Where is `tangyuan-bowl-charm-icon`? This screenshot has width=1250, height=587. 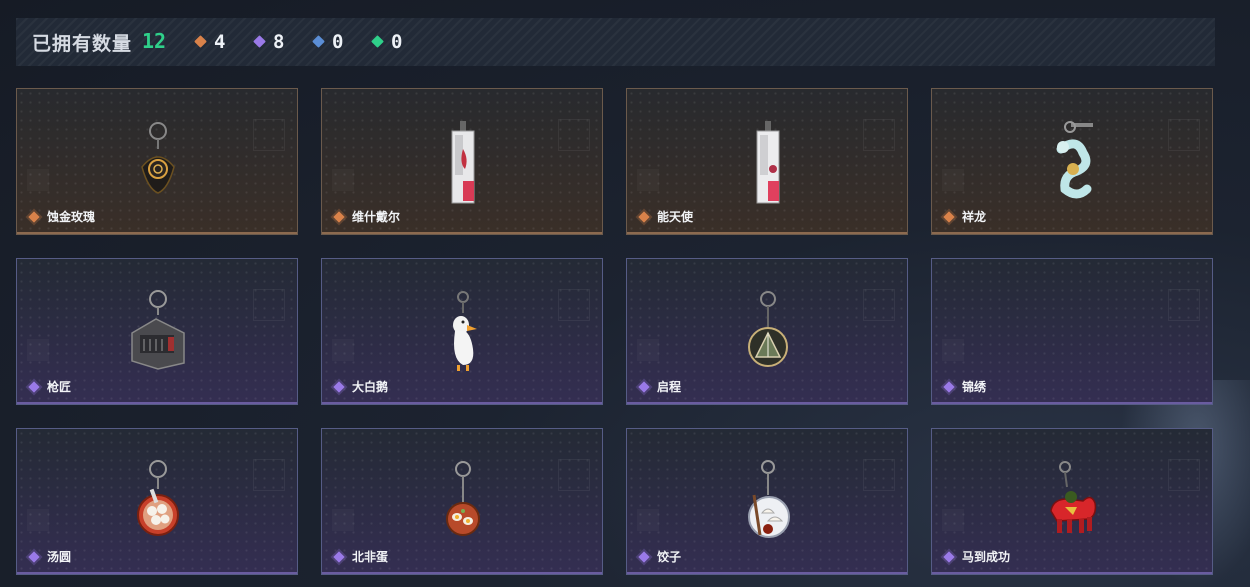
tangyuan-bowl-charm-icon is located at coordinates (158, 498).